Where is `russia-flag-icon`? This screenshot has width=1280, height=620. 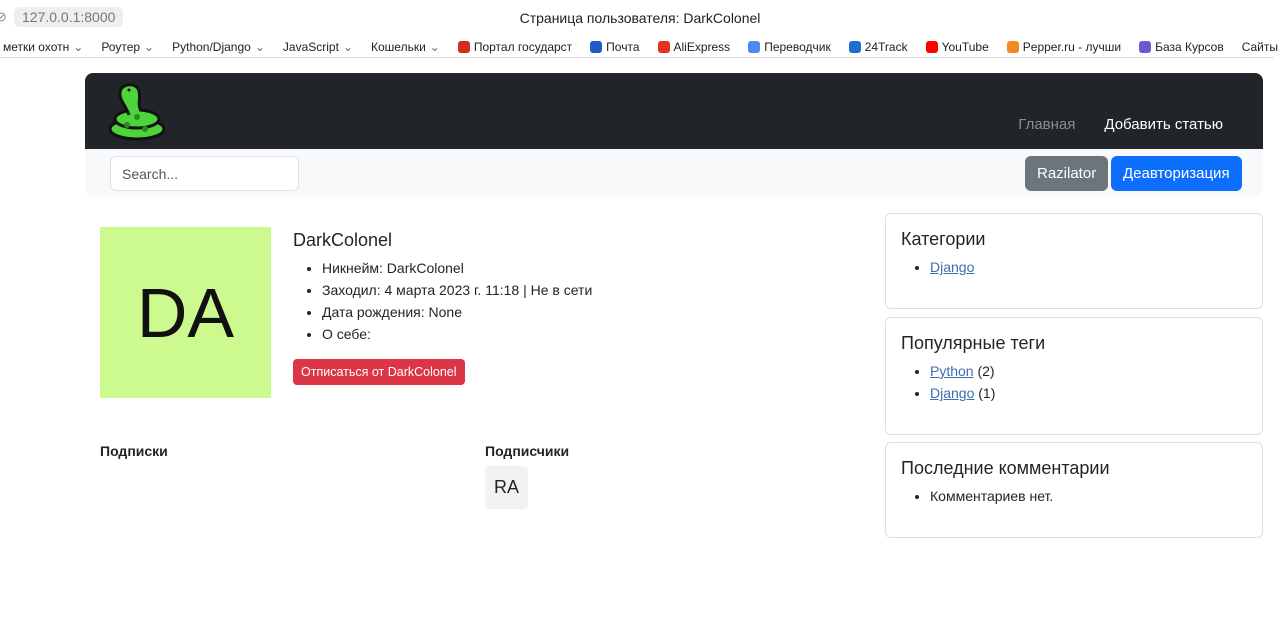
russia-flag-icon is located at coordinates (463, 47).